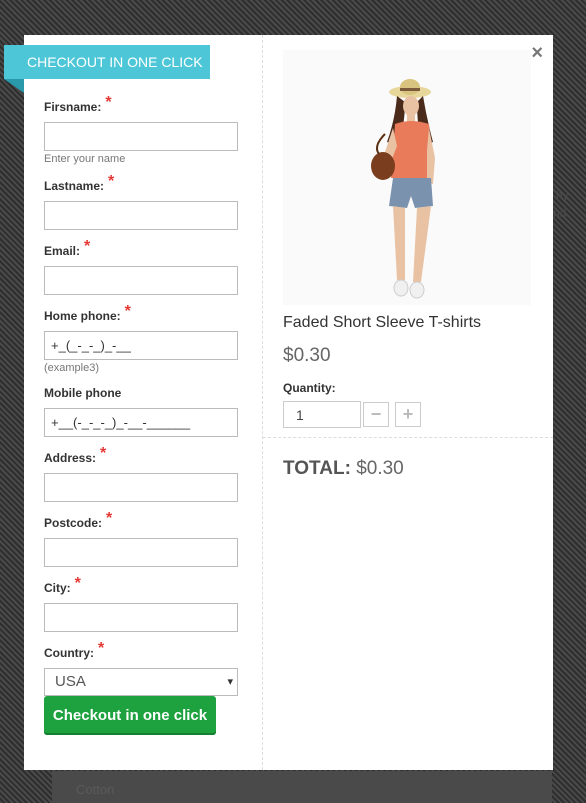 Image resolution: width=586 pixels, height=803 pixels. What do you see at coordinates (95, 789) in the screenshot?
I see `background-footer-item: Cotton` at bounding box center [95, 789].